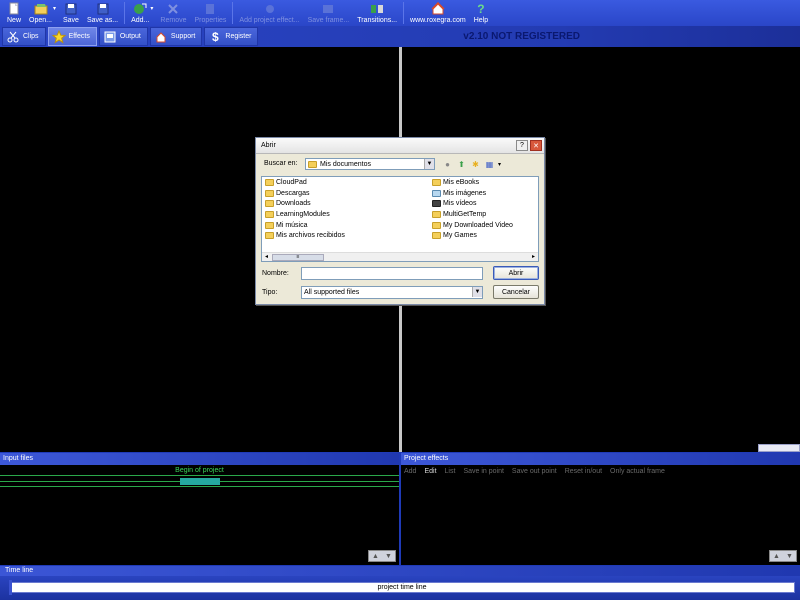  Describe the element at coordinates (783, 556) in the screenshot. I see `effects-scroll-buttons: ▲ ▼` at that location.